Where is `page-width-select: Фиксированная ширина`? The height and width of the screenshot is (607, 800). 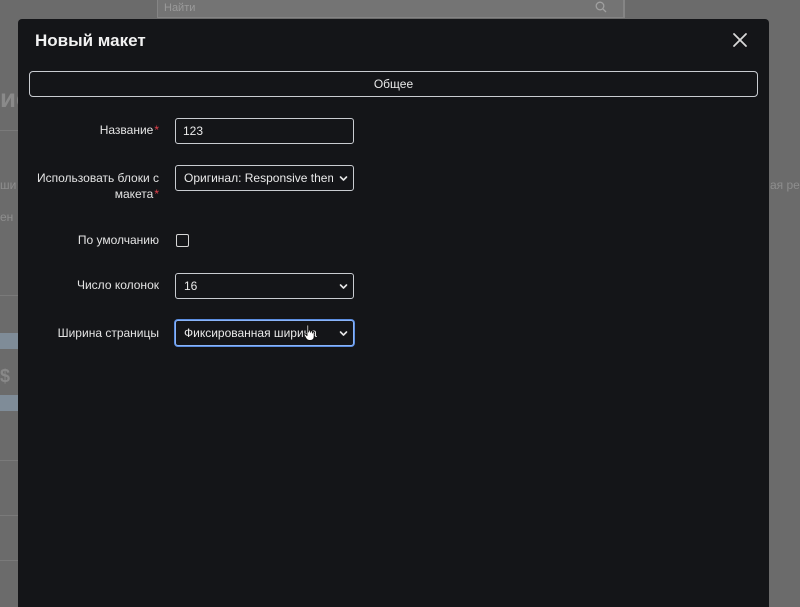
page-width-select: Фиксированная ширина is located at coordinates (264, 333).